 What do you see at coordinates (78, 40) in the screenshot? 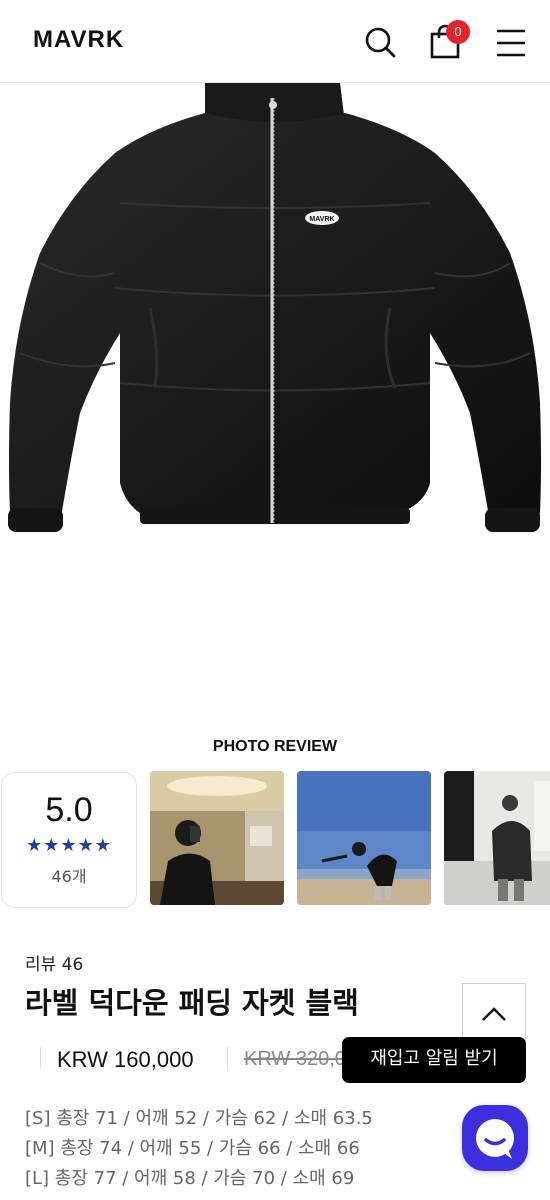
I see `brand-logo: MAVRK` at bounding box center [78, 40].